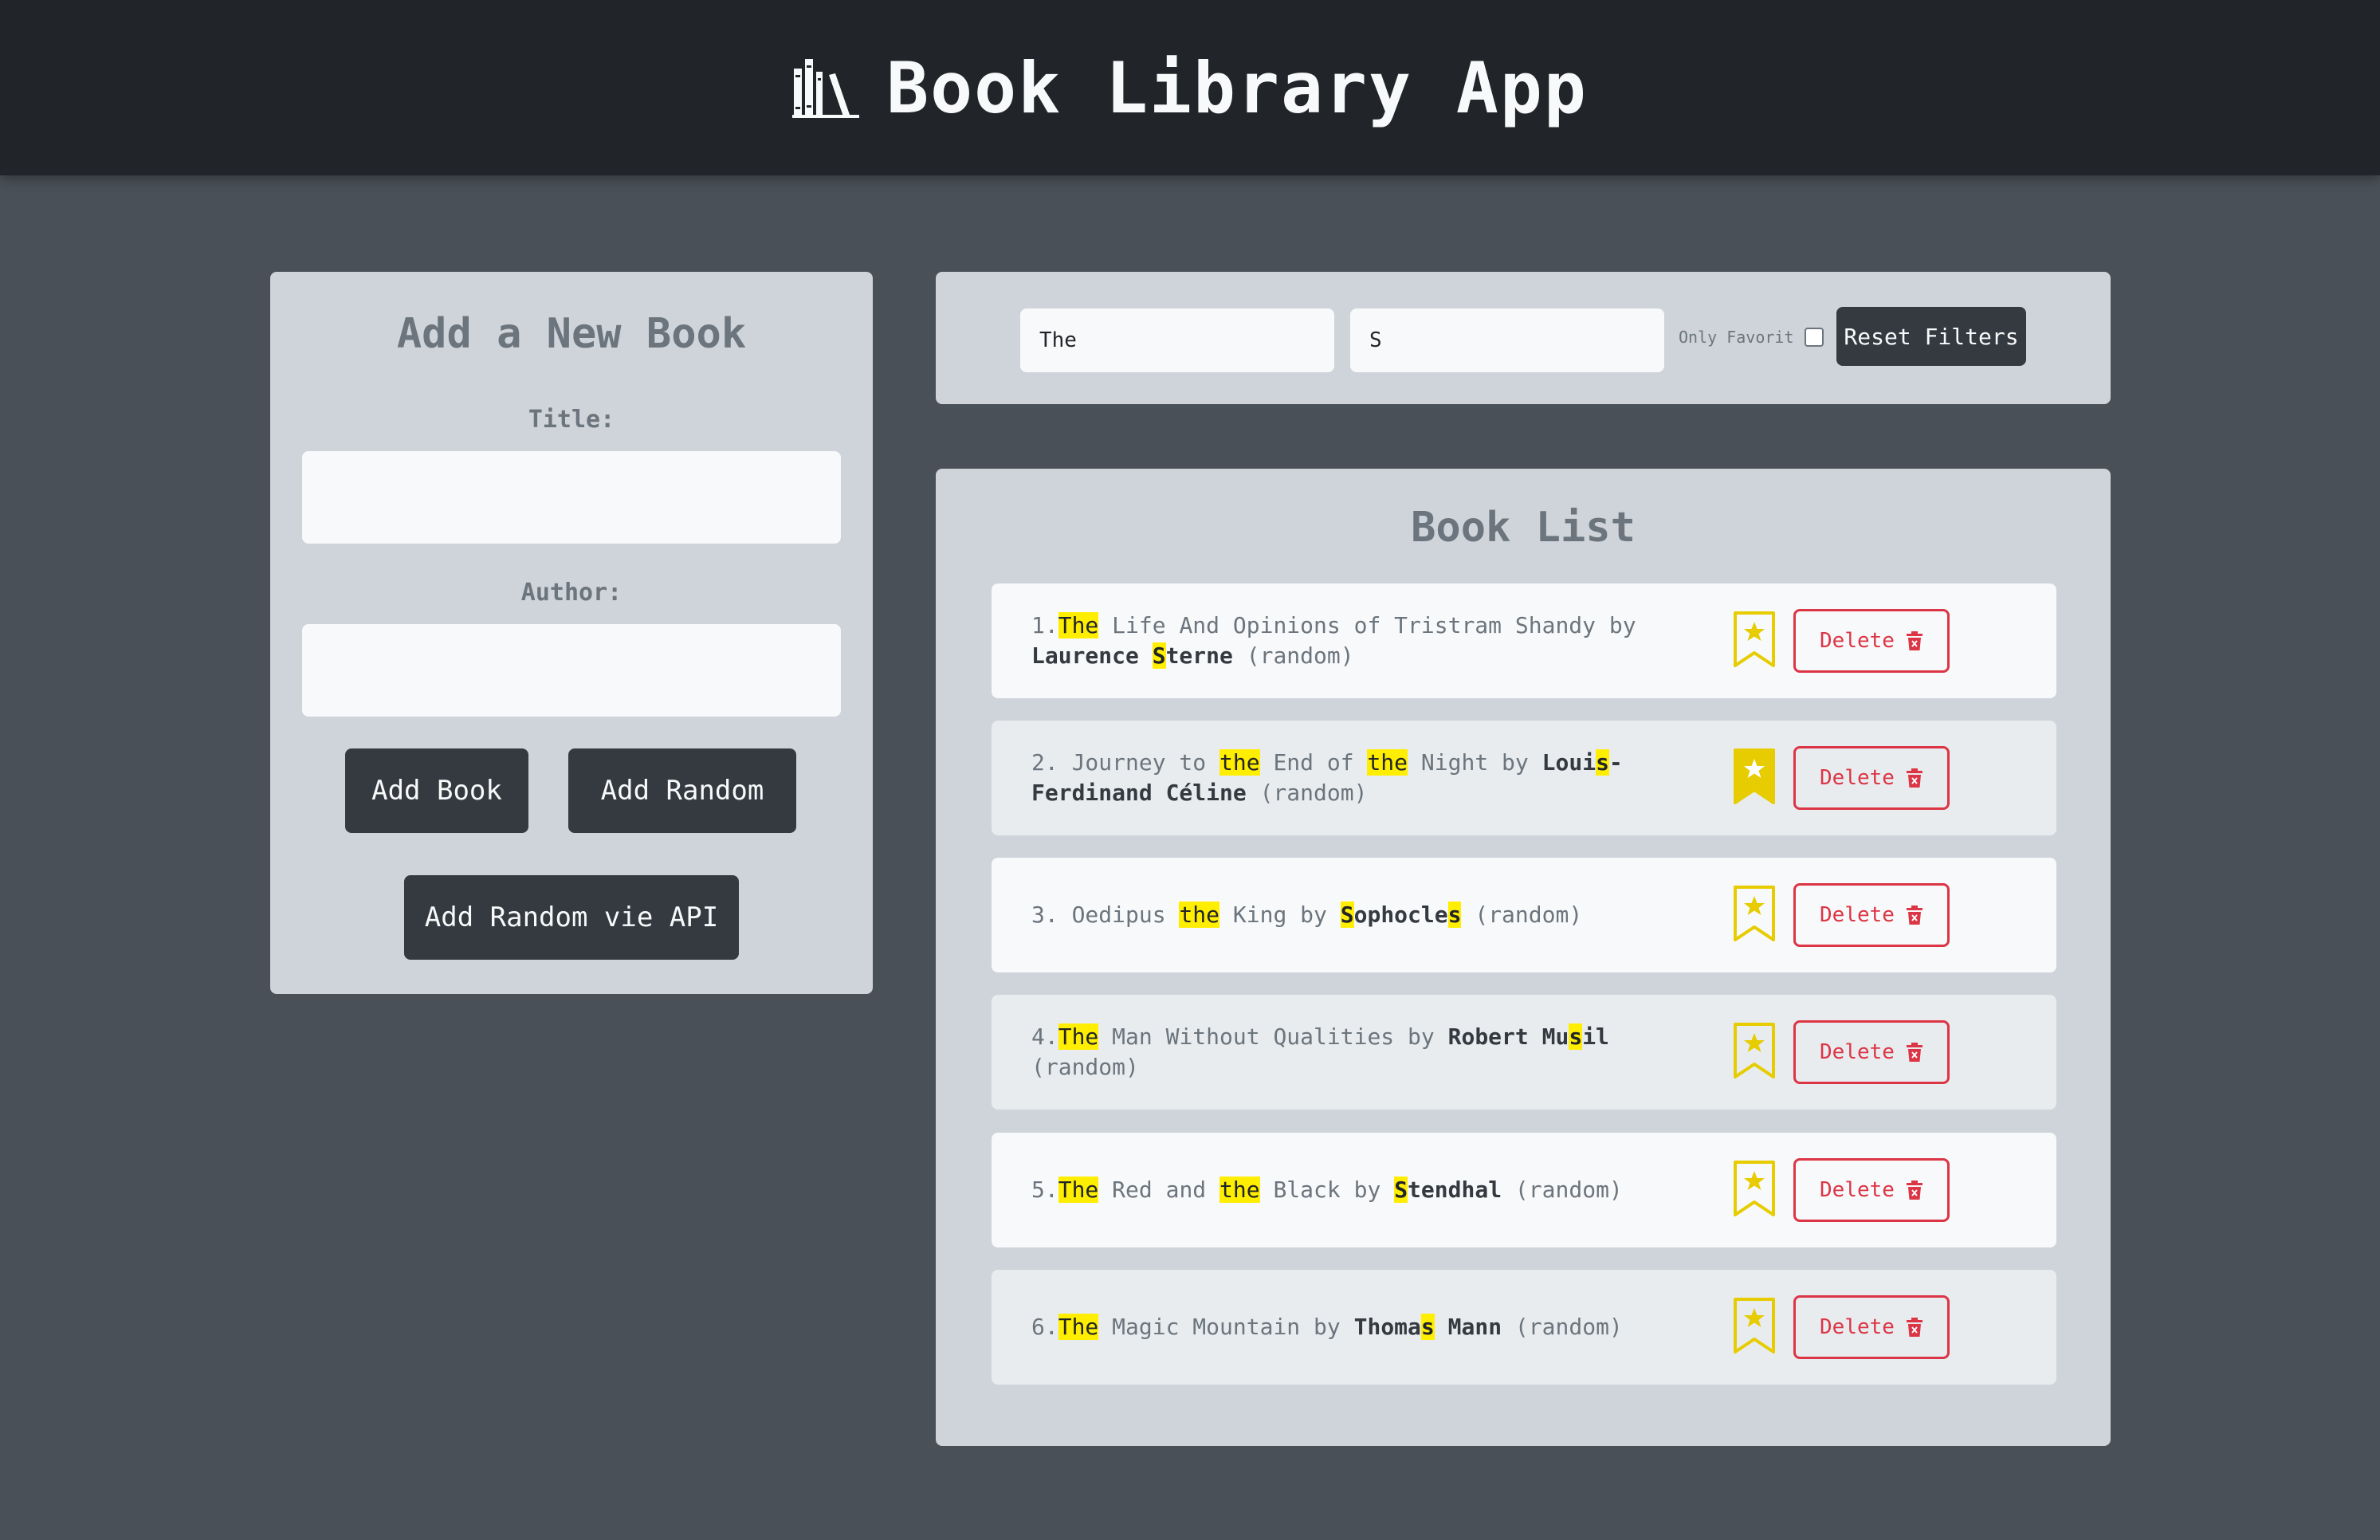  What do you see at coordinates (1300, 1190) in the screenshot?
I see `book-title-part: Black` at bounding box center [1300, 1190].